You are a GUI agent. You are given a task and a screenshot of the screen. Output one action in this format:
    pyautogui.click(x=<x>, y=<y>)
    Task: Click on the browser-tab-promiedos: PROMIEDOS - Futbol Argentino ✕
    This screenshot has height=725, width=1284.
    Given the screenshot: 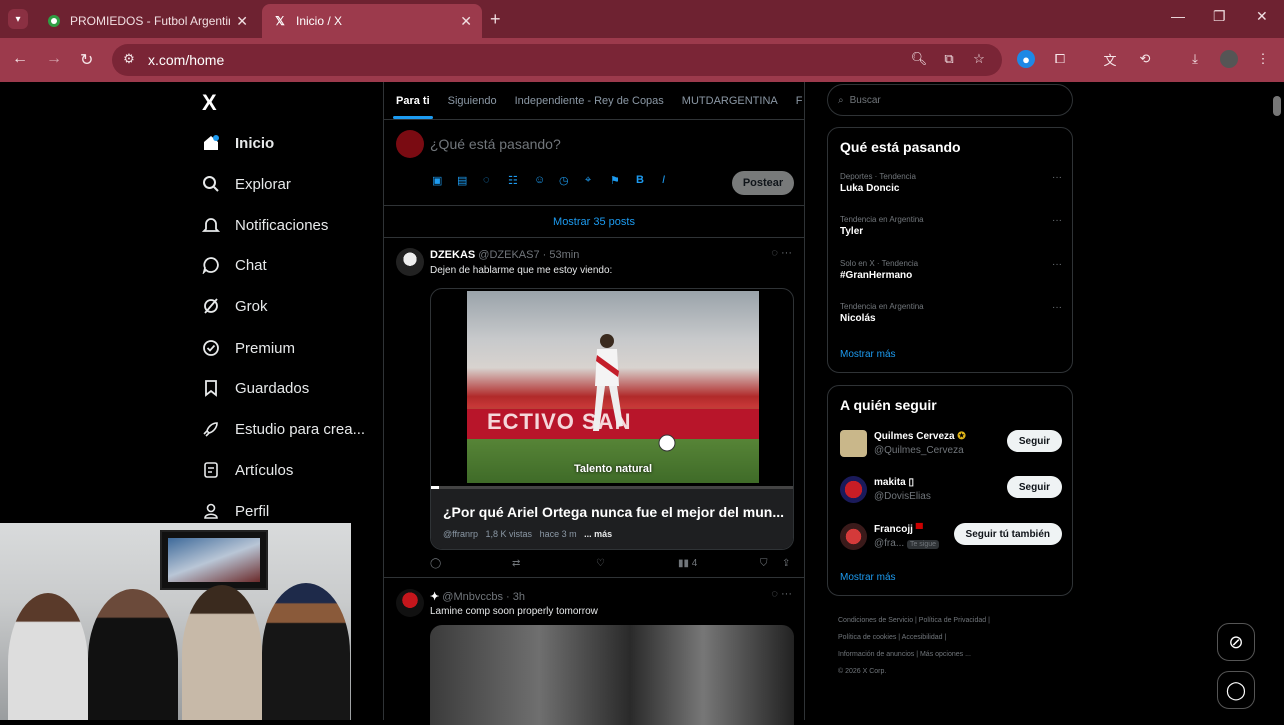 What is the action you would take?
    pyautogui.click(x=147, y=21)
    